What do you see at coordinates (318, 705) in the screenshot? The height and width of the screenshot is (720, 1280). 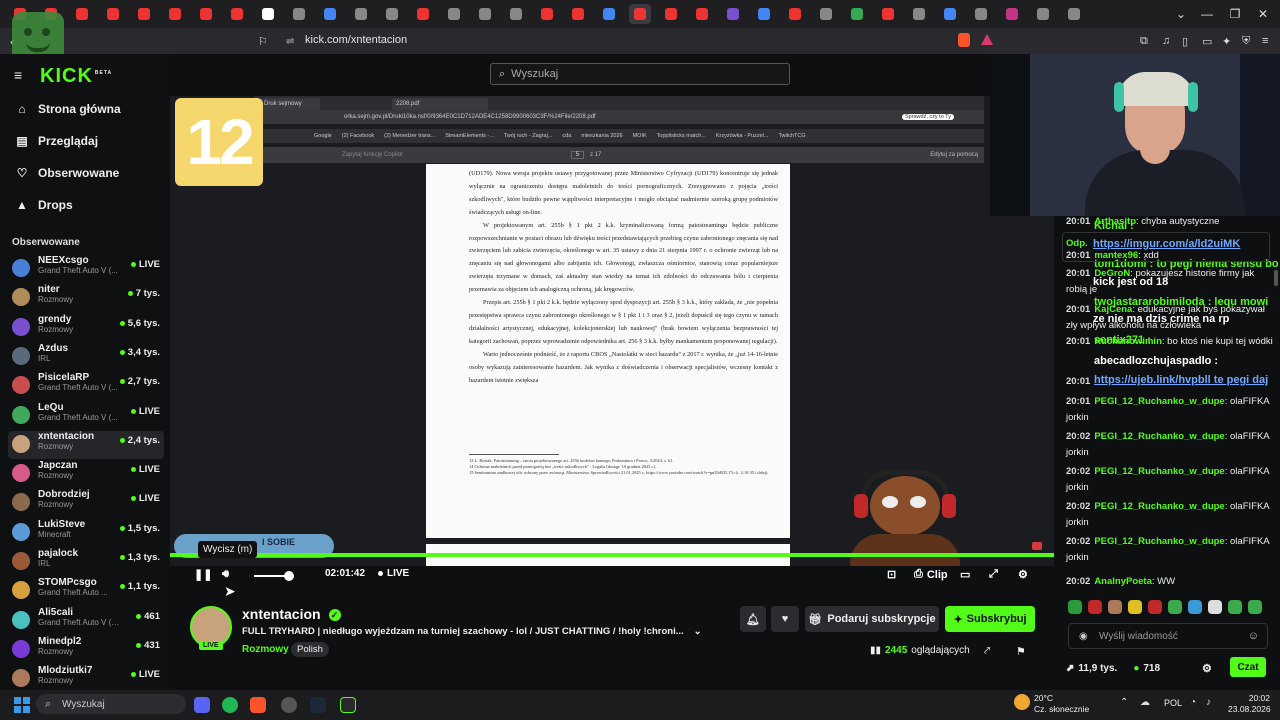 I see `steam-icon` at bounding box center [318, 705].